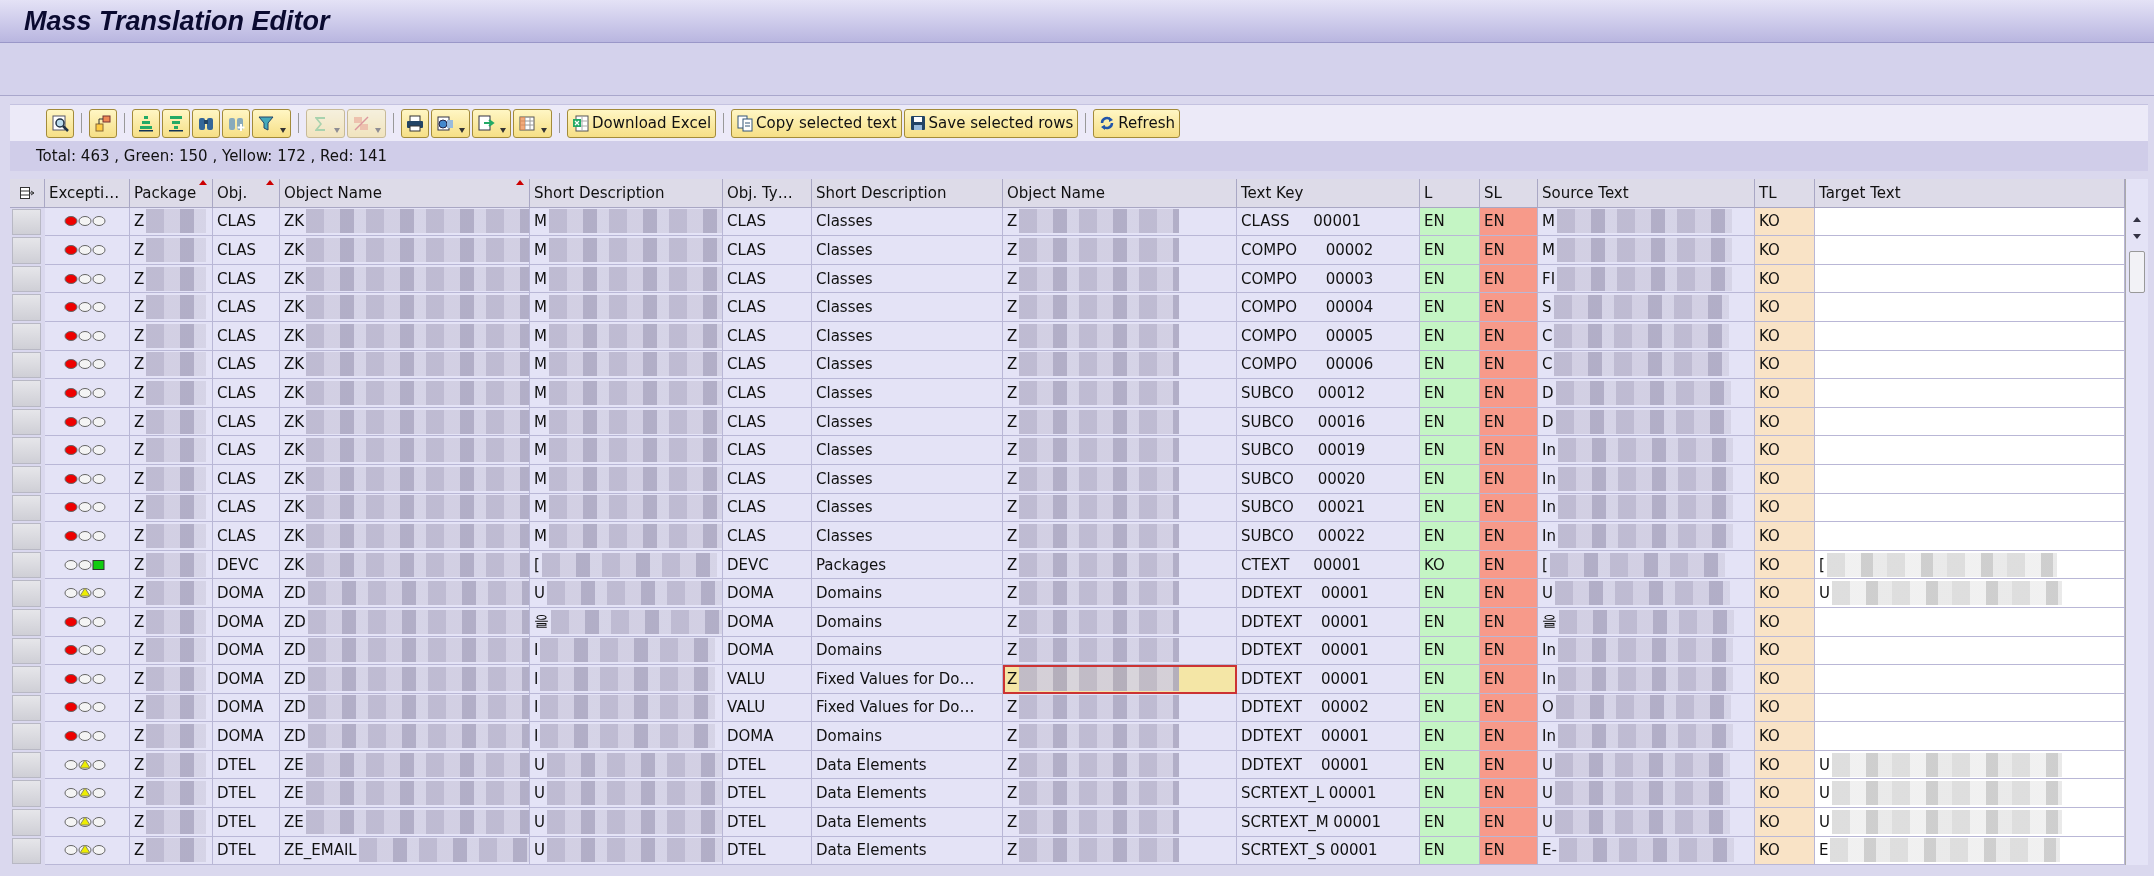  What do you see at coordinates (1549, 622) in the screenshot?
I see `cell-text: 을` at bounding box center [1549, 622].